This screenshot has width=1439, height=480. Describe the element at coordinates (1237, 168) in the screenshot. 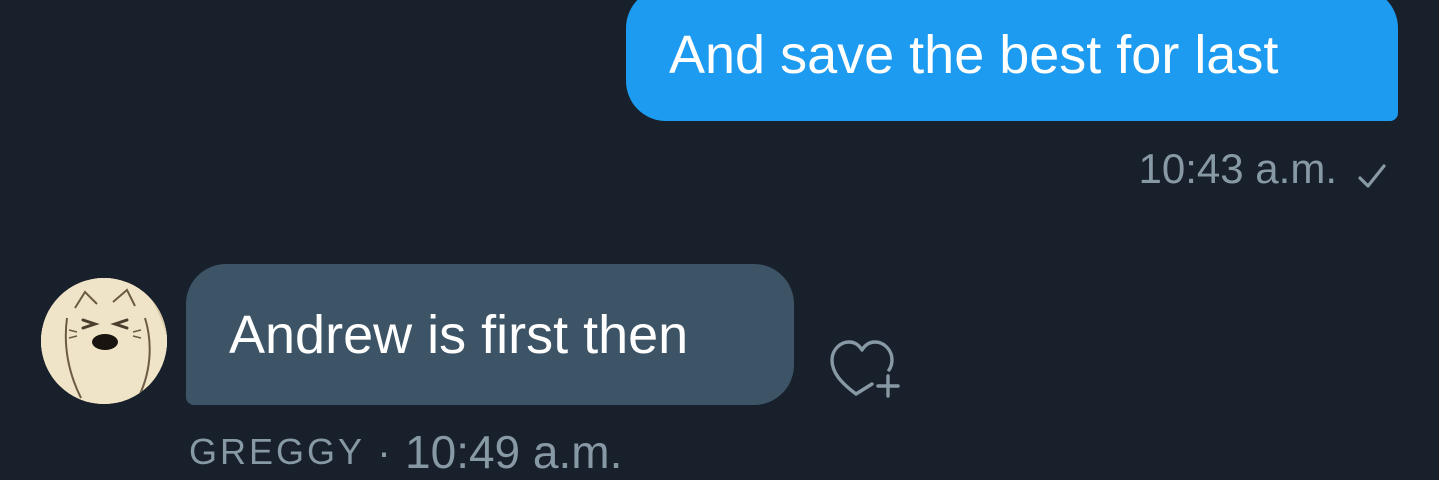

I see `sent-message-time: 10:43 a.m.` at that location.